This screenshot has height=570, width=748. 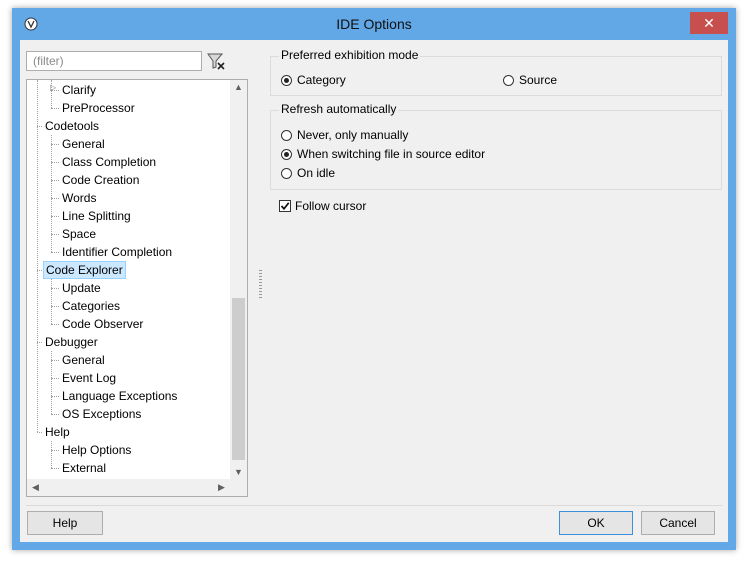 I want to click on tree-item-label: Codetools, so click(x=72, y=126).